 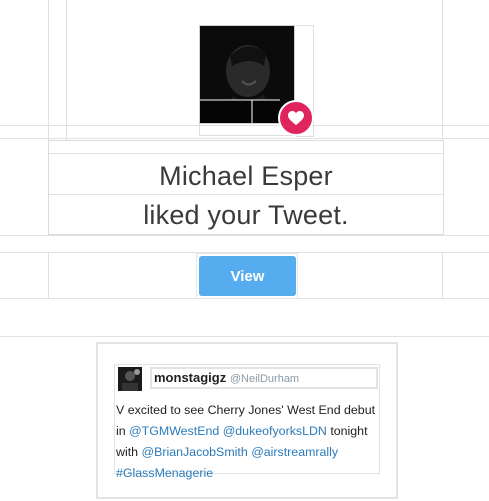 I want to click on tweet-handle: @NeilDurham, so click(x=264, y=379).